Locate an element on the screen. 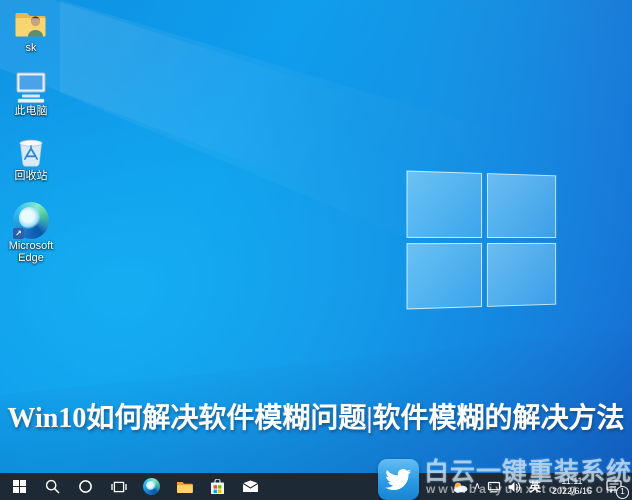 The image size is (632, 500). windows-logo is located at coordinates (481, 240).